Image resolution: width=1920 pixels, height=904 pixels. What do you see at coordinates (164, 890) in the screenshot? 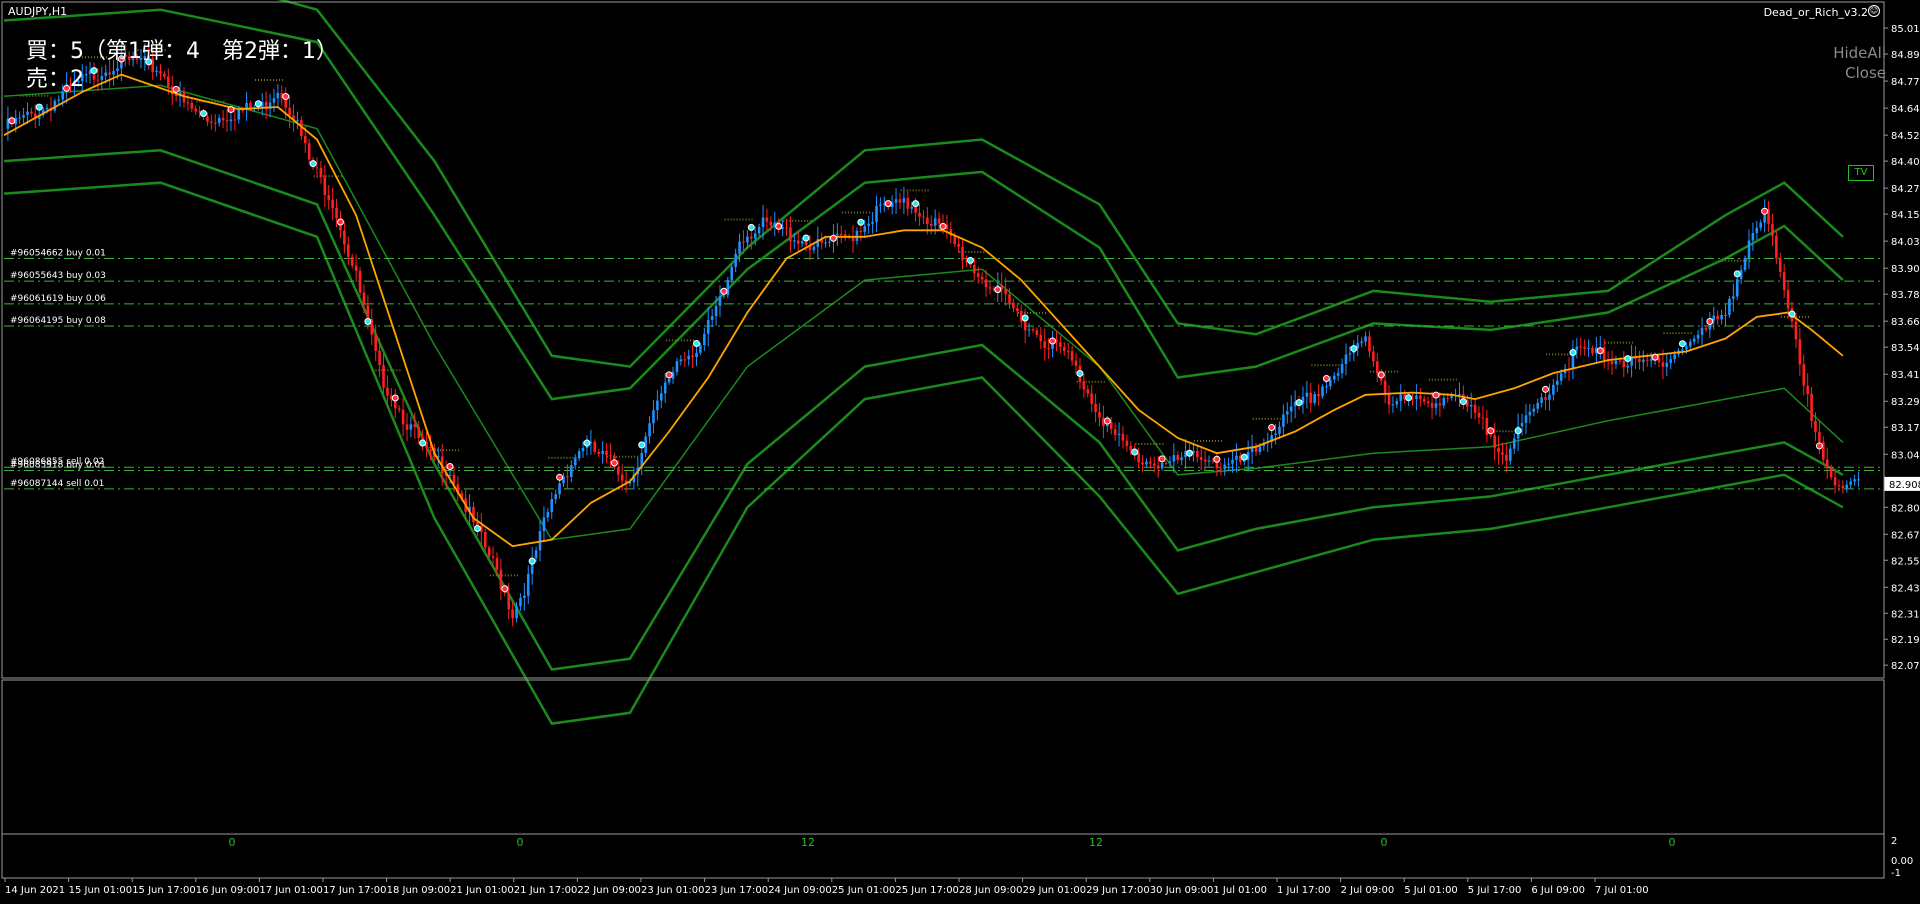
I see `x-tick-label: 15 Jun 17:00` at bounding box center [164, 890].